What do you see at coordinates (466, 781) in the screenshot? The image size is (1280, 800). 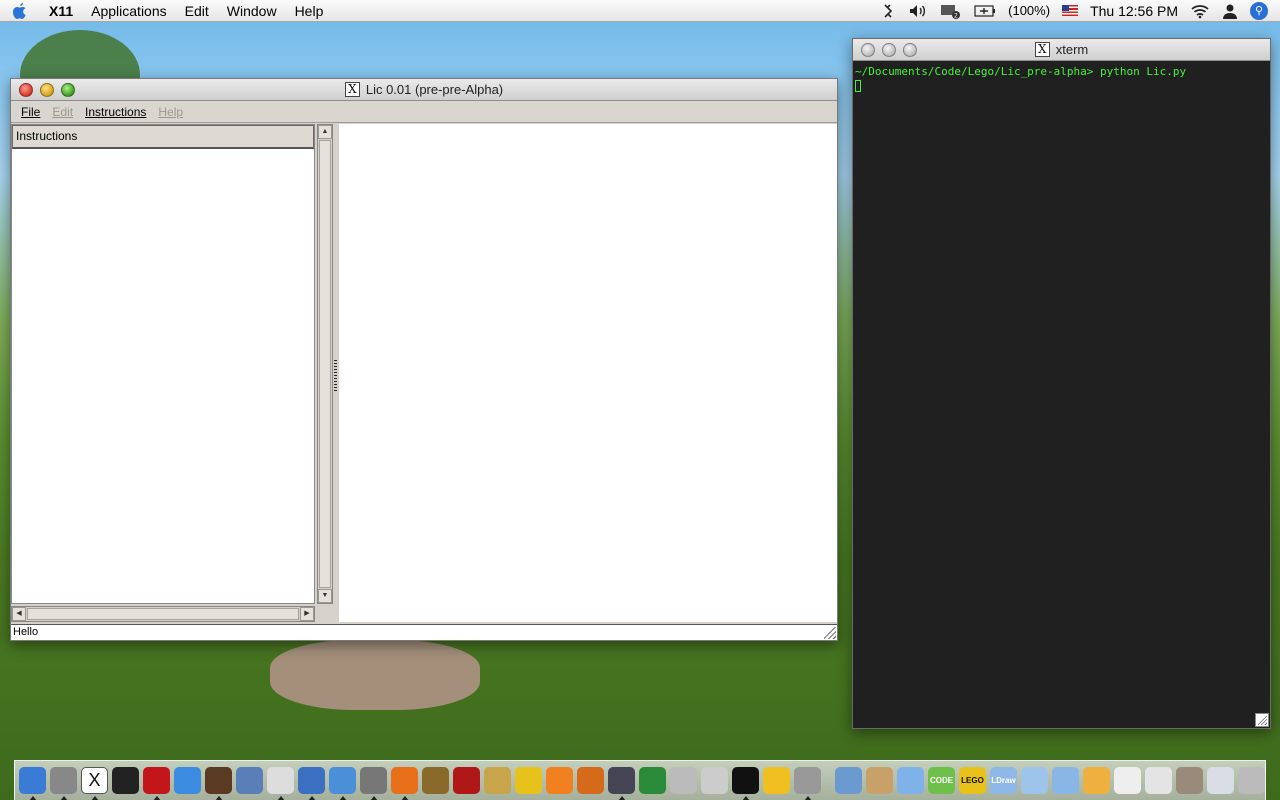 I see `photobooth-dock-item` at bounding box center [466, 781].